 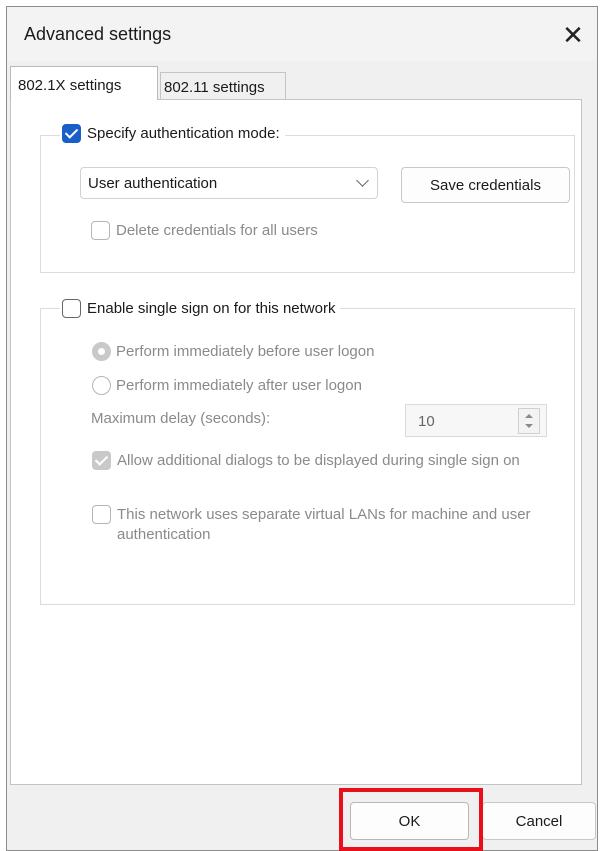 I want to click on save-credentials-button: Save credentials, so click(x=485, y=185).